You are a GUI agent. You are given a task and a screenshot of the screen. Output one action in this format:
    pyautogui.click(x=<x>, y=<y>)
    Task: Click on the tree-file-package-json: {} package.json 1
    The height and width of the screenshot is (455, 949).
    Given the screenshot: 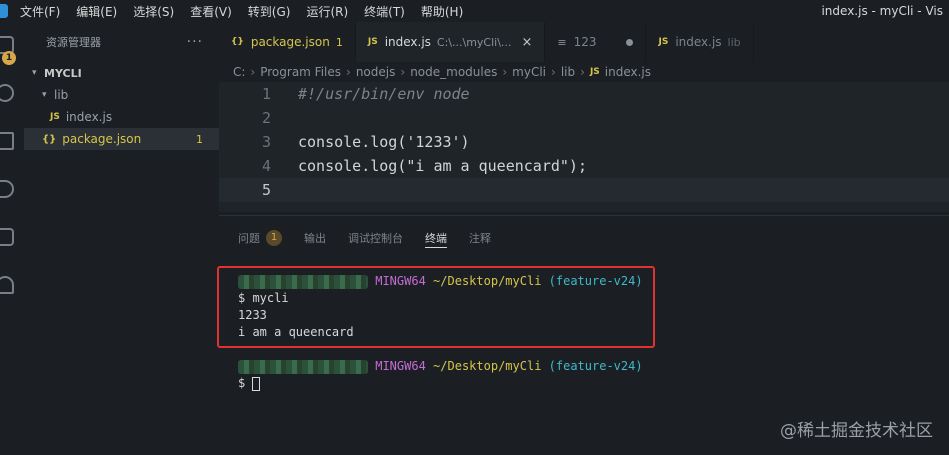 What is the action you would take?
    pyautogui.click(x=121, y=139)
    